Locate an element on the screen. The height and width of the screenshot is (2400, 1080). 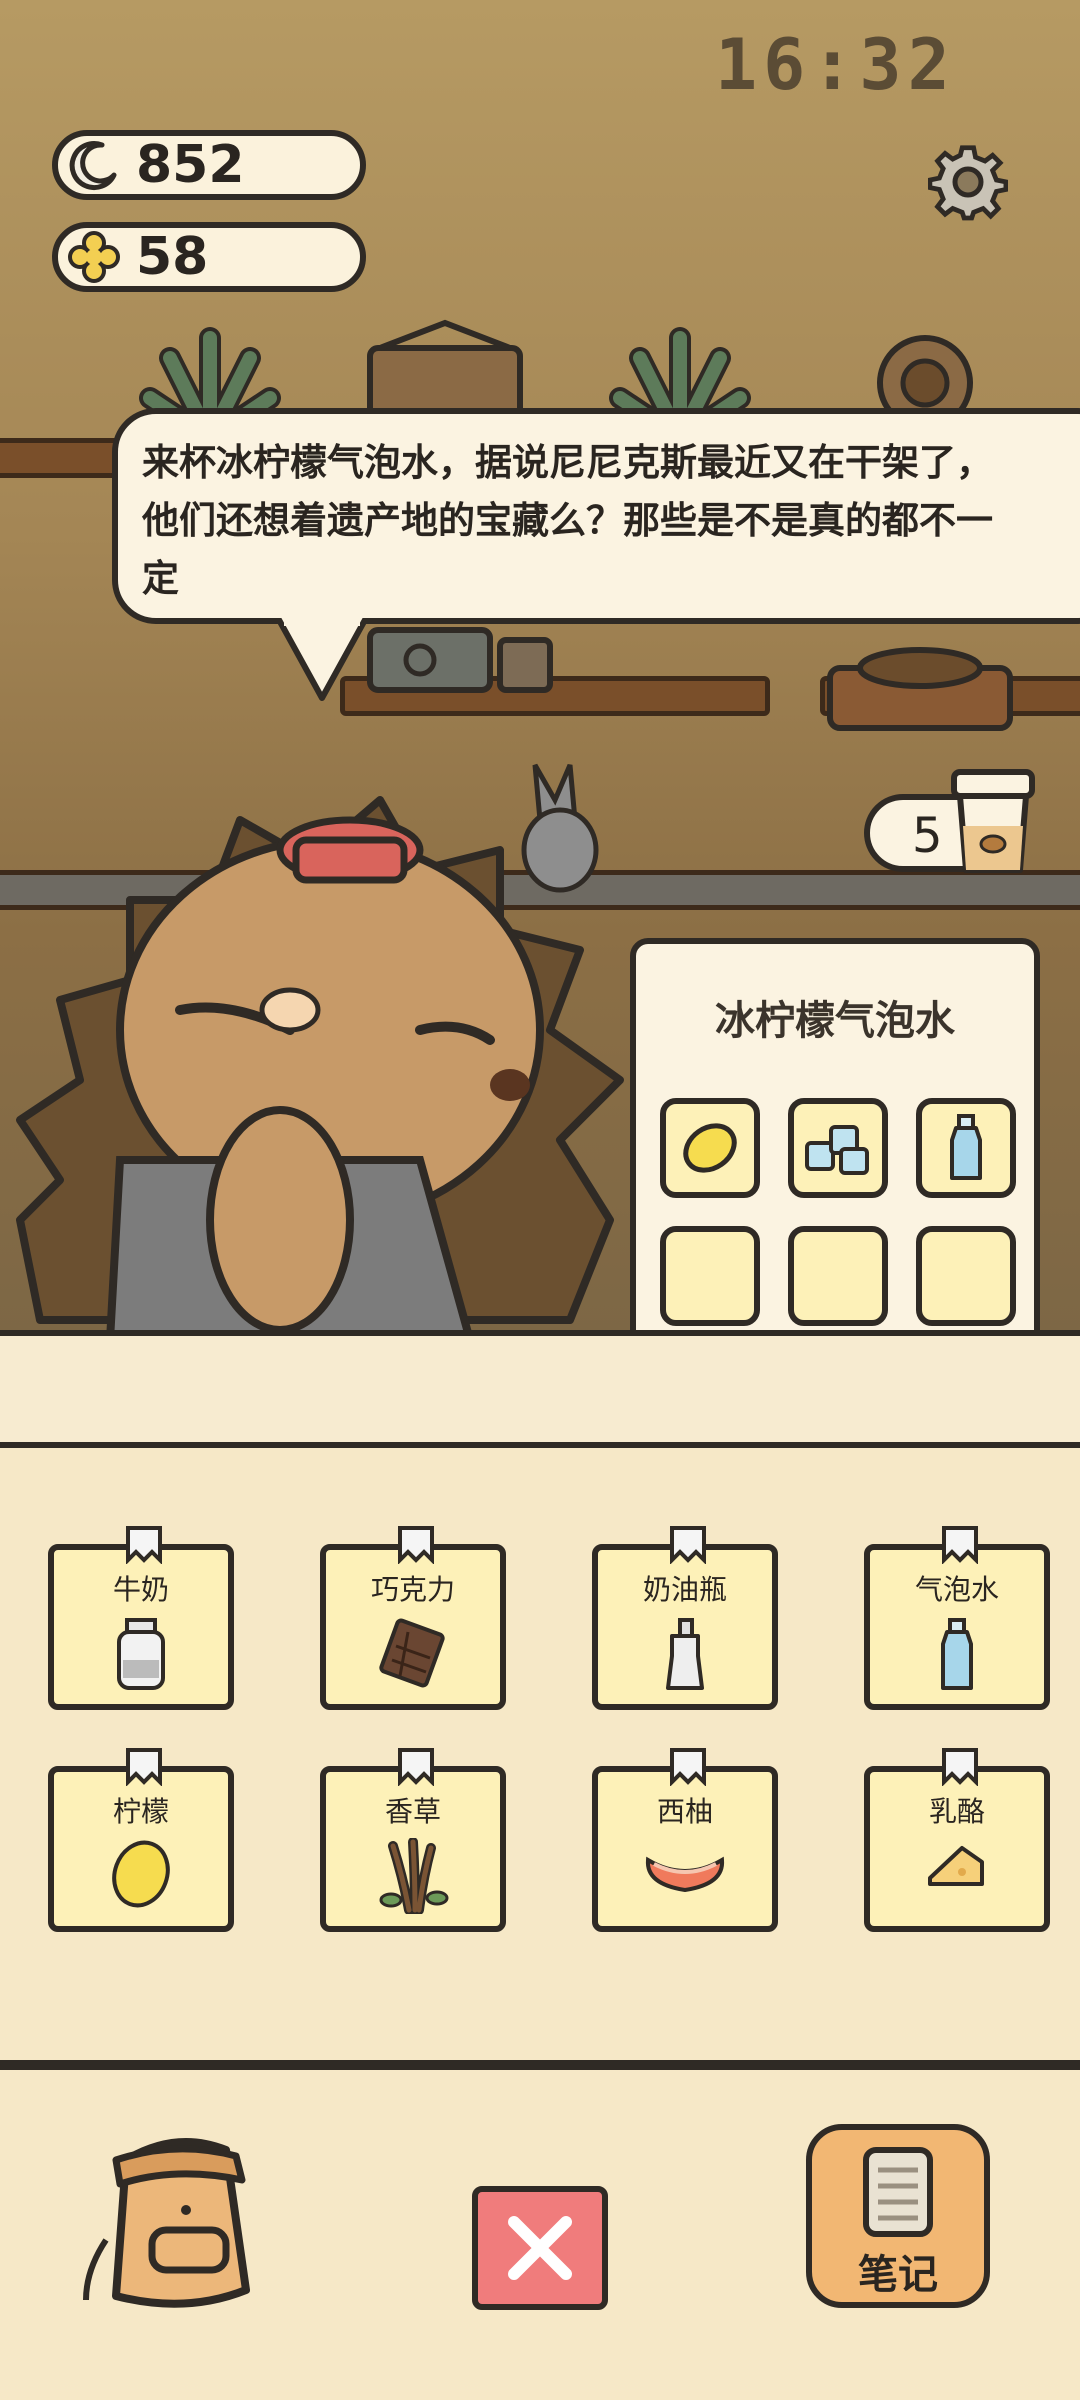
panel-divider is located at coordinates (540, 2065).